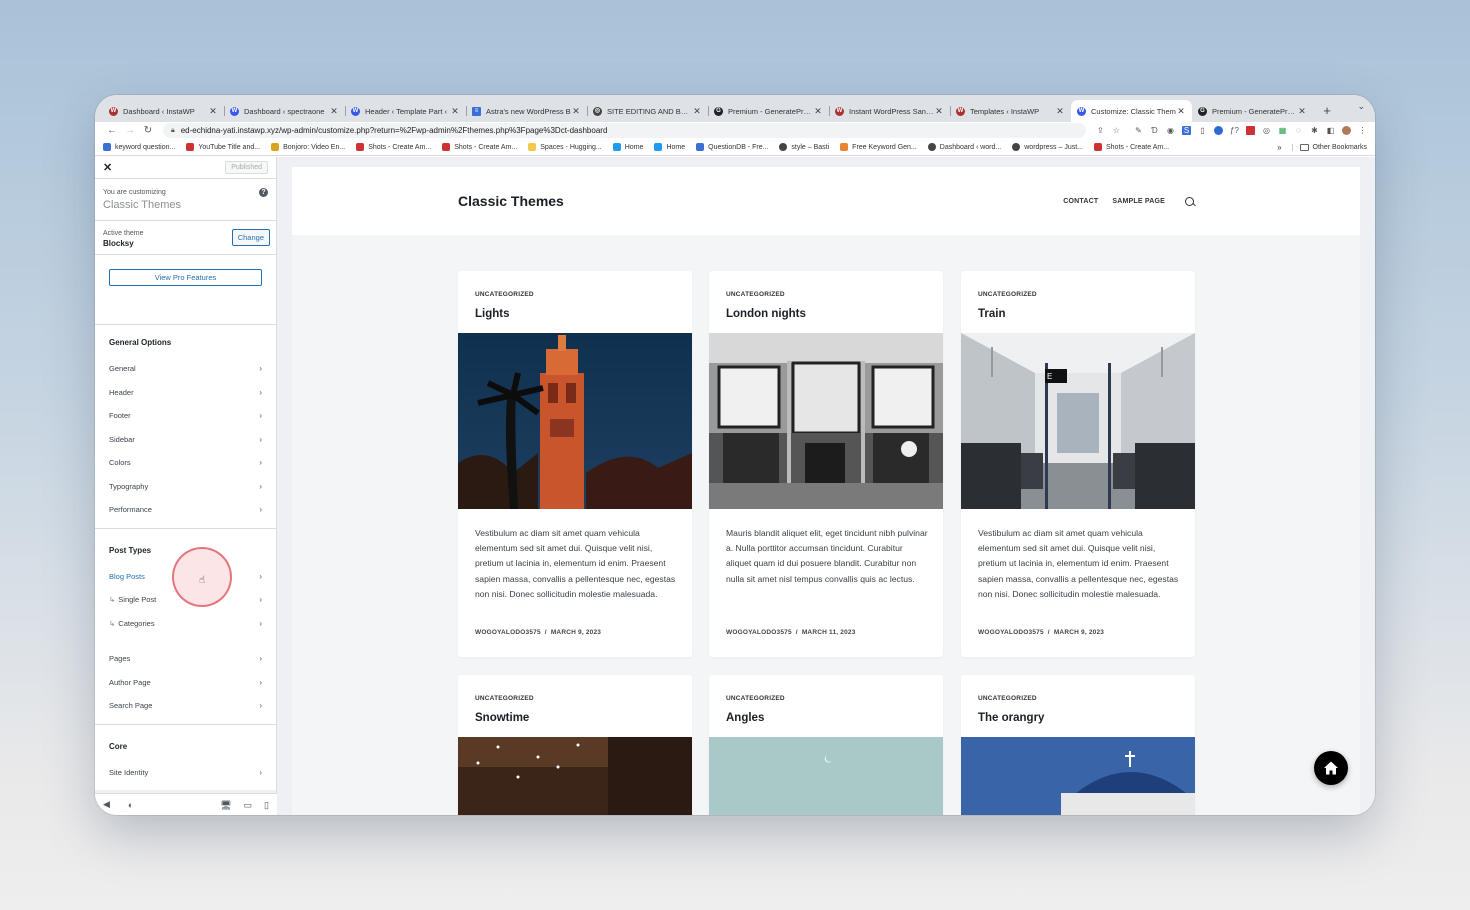  I want to click on bookmark-star-icon: ☆, so click(1116, 130).